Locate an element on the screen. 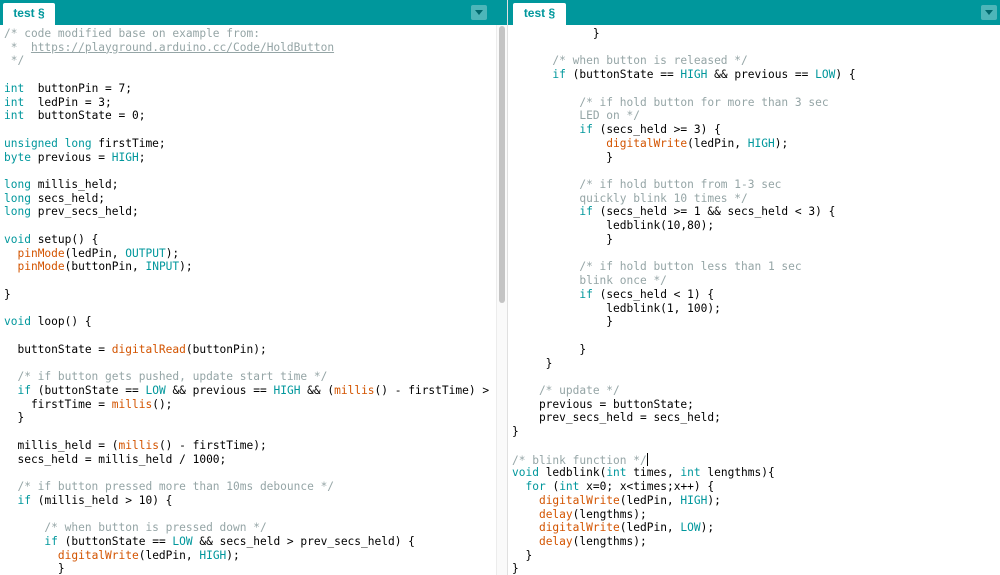 This screenshot has width=1000, height=575. code-token: ); is located at coordinates (186, 267).